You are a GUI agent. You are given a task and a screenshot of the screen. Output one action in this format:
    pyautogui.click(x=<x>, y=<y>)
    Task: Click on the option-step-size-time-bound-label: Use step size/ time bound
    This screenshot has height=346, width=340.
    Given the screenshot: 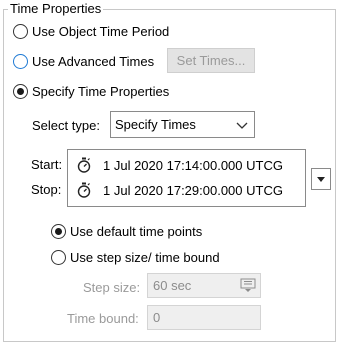 What is the action you would take?
    pyautogui.click(x=145, y=257)
    